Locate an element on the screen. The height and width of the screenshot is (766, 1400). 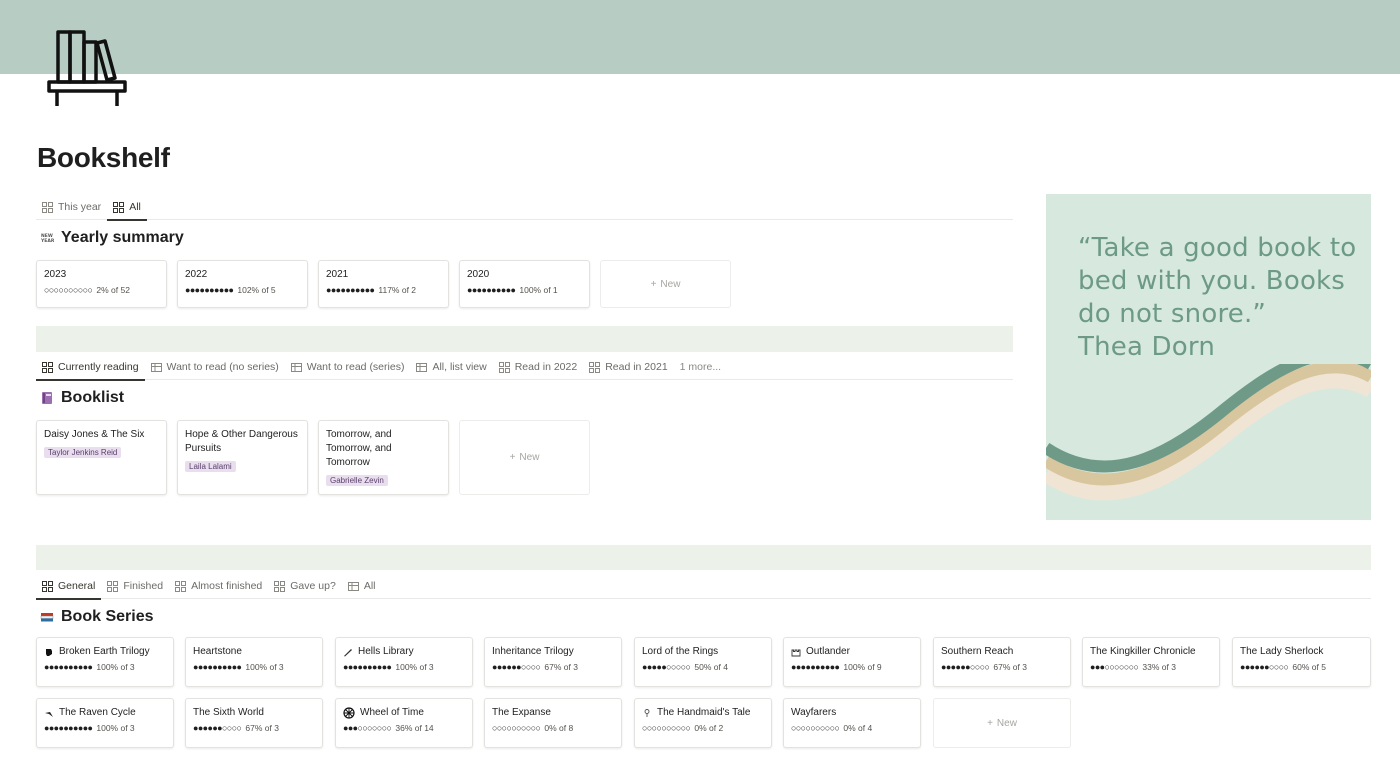
progress-text: 36% of 14 is located at coordinates (414, 728).